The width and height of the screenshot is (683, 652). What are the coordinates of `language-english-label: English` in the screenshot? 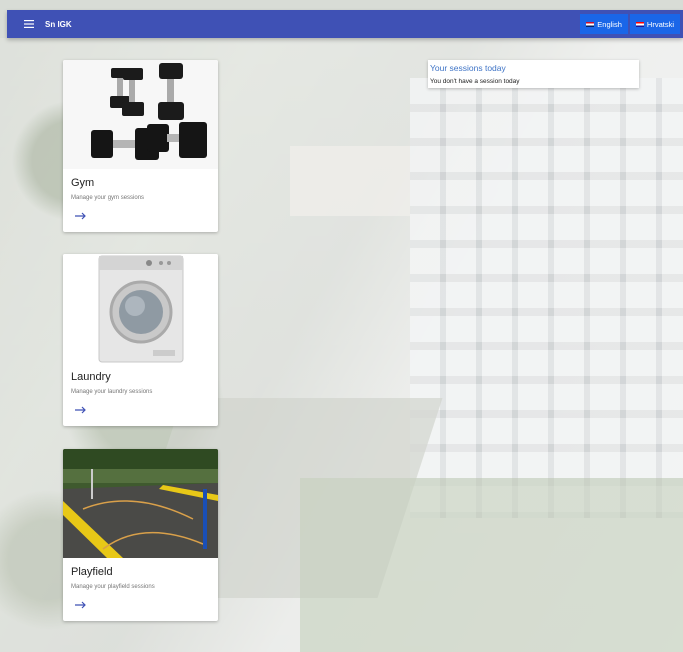 It's located at (609, 24).